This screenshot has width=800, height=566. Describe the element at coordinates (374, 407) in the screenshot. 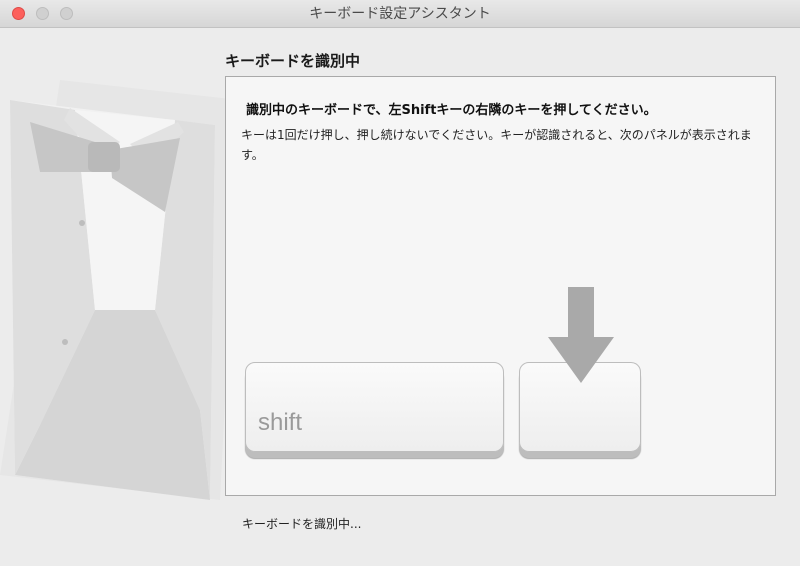

I see `shift-key: shift` at that location.